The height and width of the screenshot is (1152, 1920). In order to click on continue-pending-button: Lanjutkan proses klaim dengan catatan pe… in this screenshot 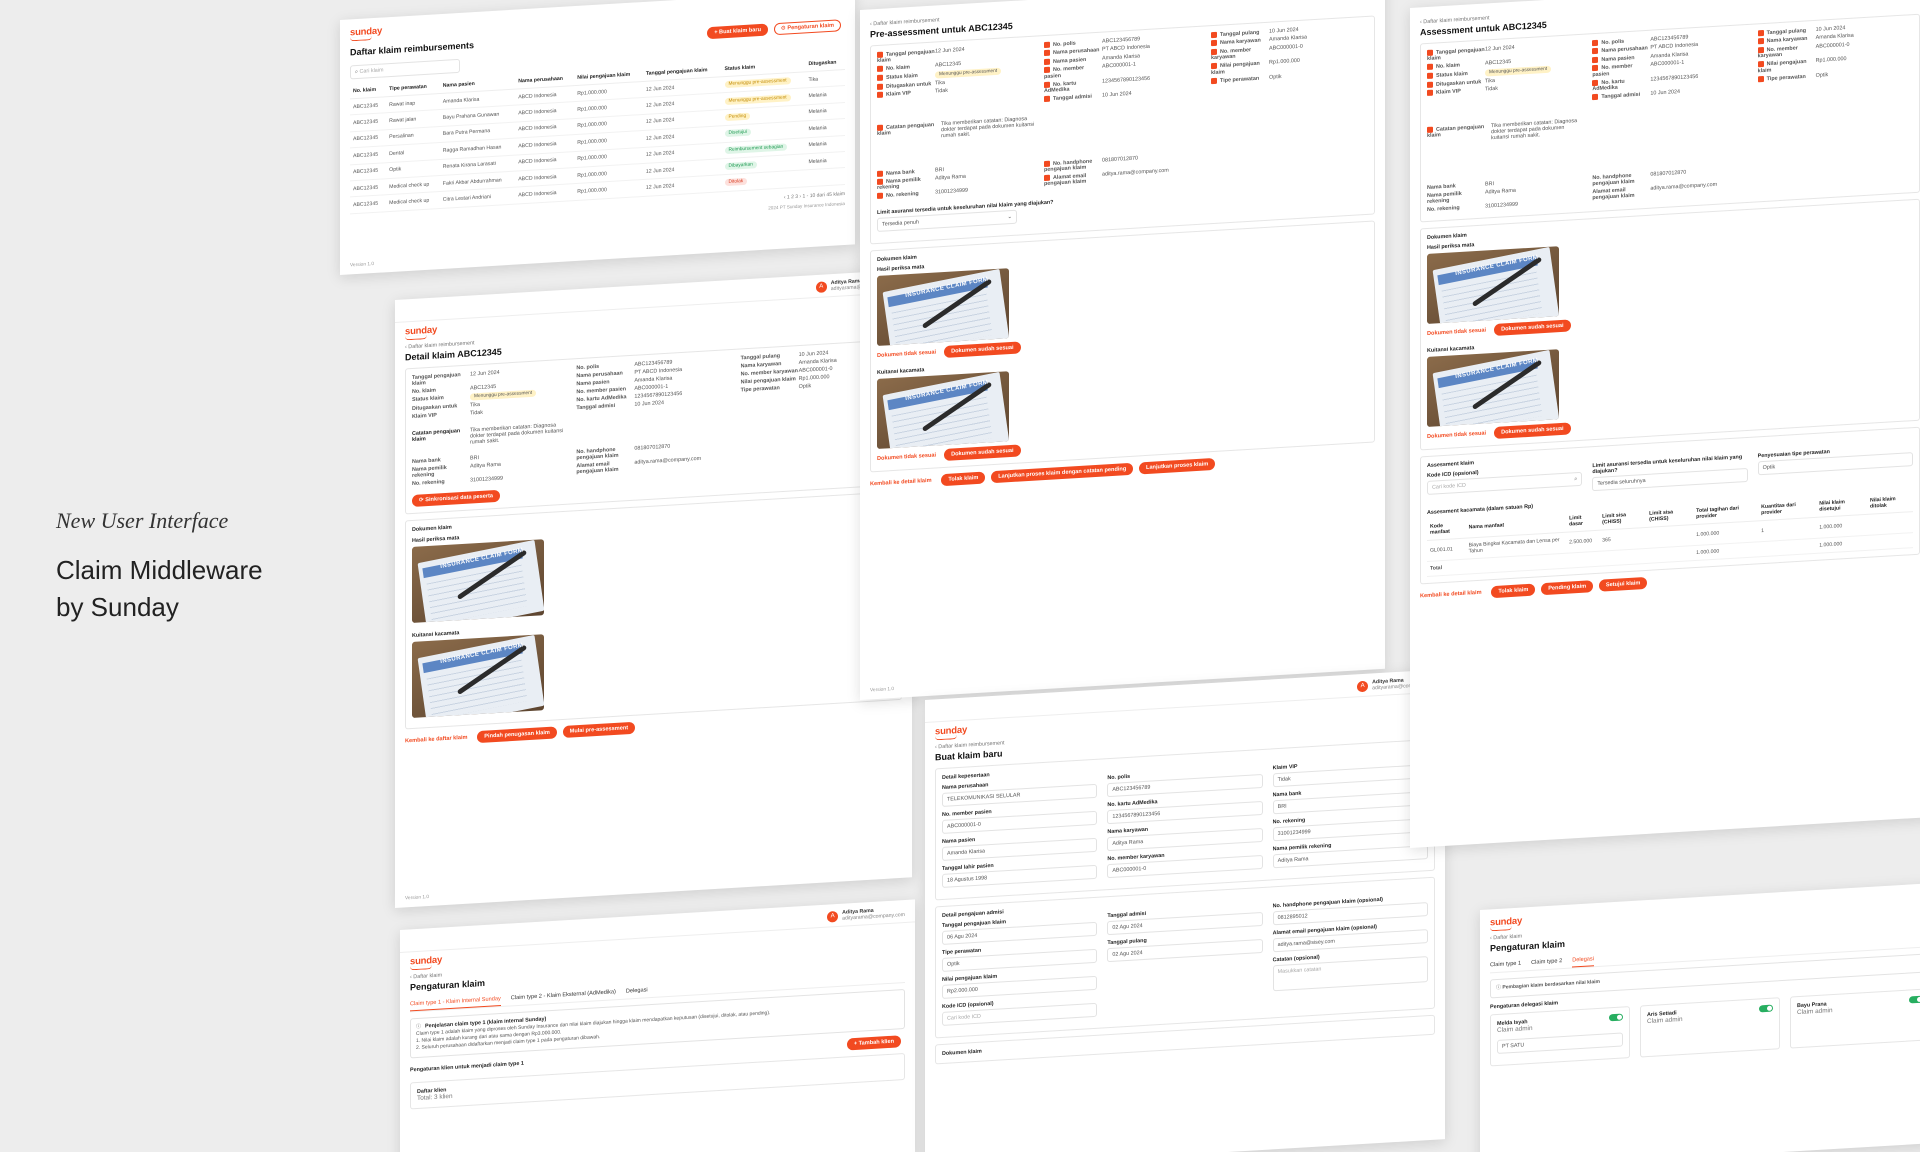, I will do `click(1062, 473)`.